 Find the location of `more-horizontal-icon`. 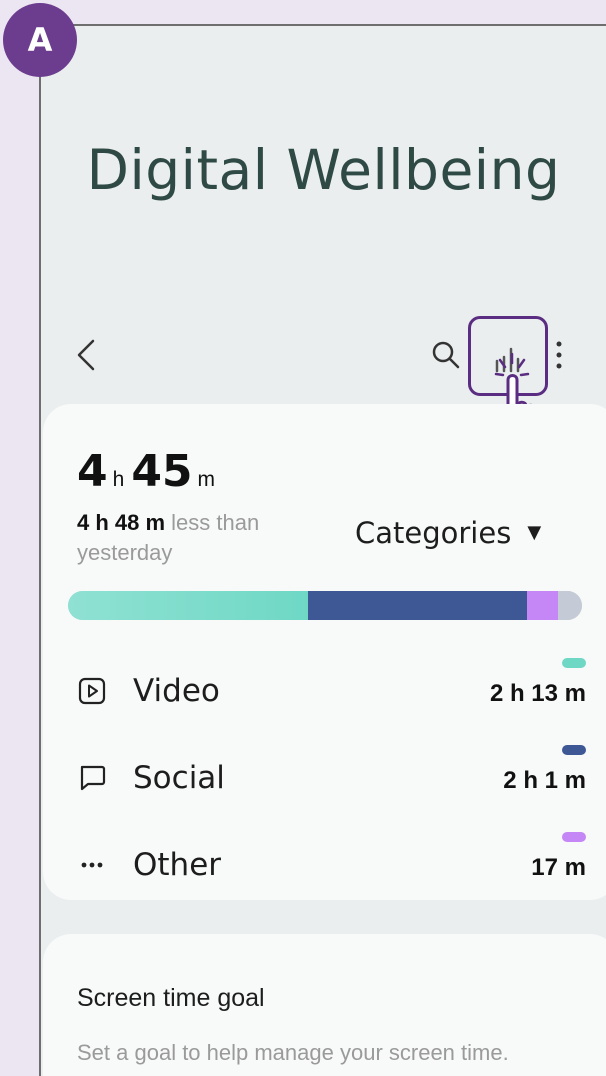

more-horizontal-icon is located at coordinates (92, 865).